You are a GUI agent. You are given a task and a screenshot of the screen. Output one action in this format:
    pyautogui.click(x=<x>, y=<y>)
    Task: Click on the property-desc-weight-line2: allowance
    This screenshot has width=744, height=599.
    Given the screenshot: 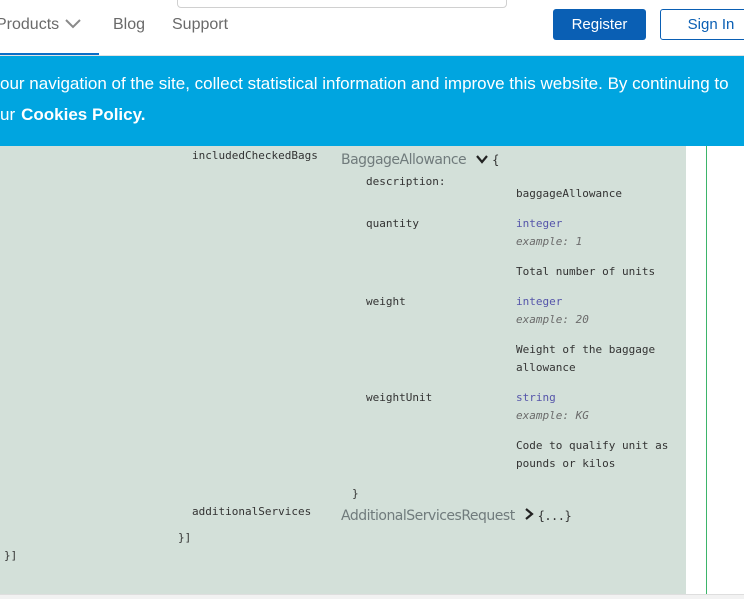 What is the action you would take?
    pyautogui.click(x=546, y=367)
    